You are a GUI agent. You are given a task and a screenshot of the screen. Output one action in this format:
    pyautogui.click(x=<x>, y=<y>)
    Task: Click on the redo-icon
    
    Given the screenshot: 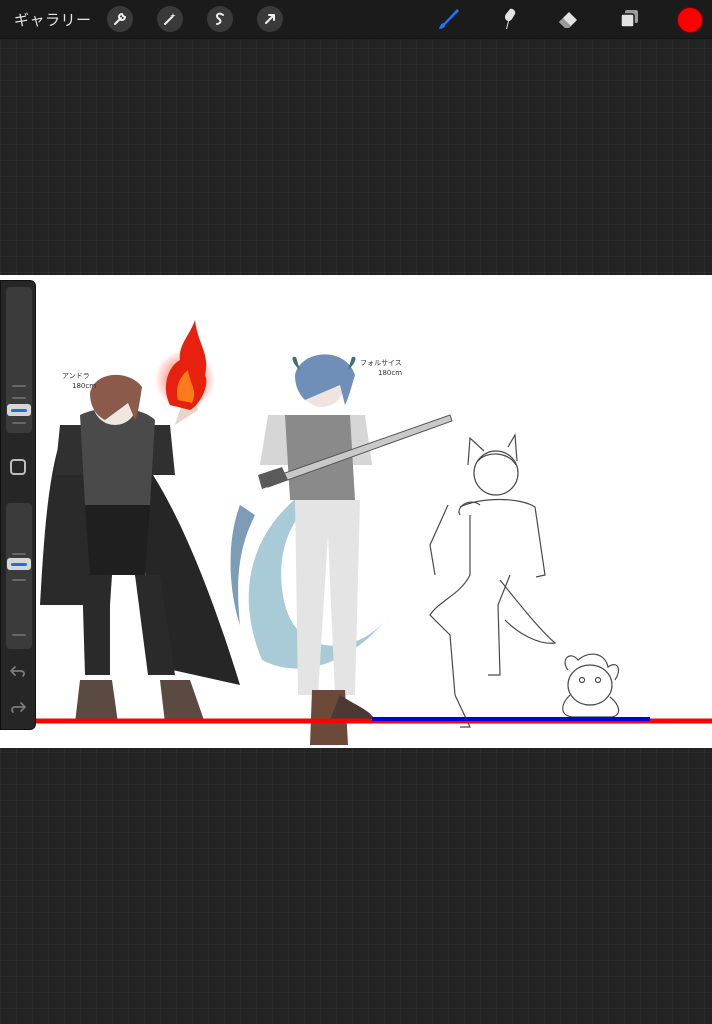 What is the action you would take?
    pyautogui.click(x=18, y=708)
    